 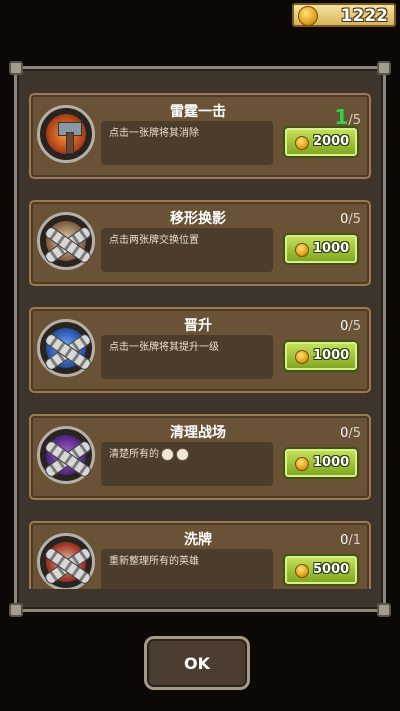 What do you see at coordinates (66, 134) in the screenshot?
I see `hammer-icon` at bounding box center [66, 134].